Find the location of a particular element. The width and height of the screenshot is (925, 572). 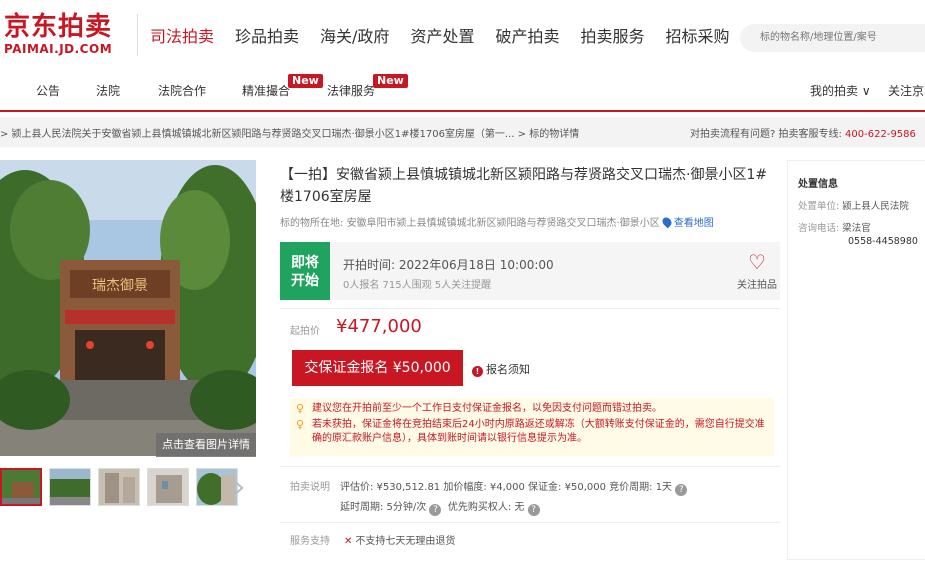

nav-asset-disposal: 资产处置 is located at coordinates (442, 37).